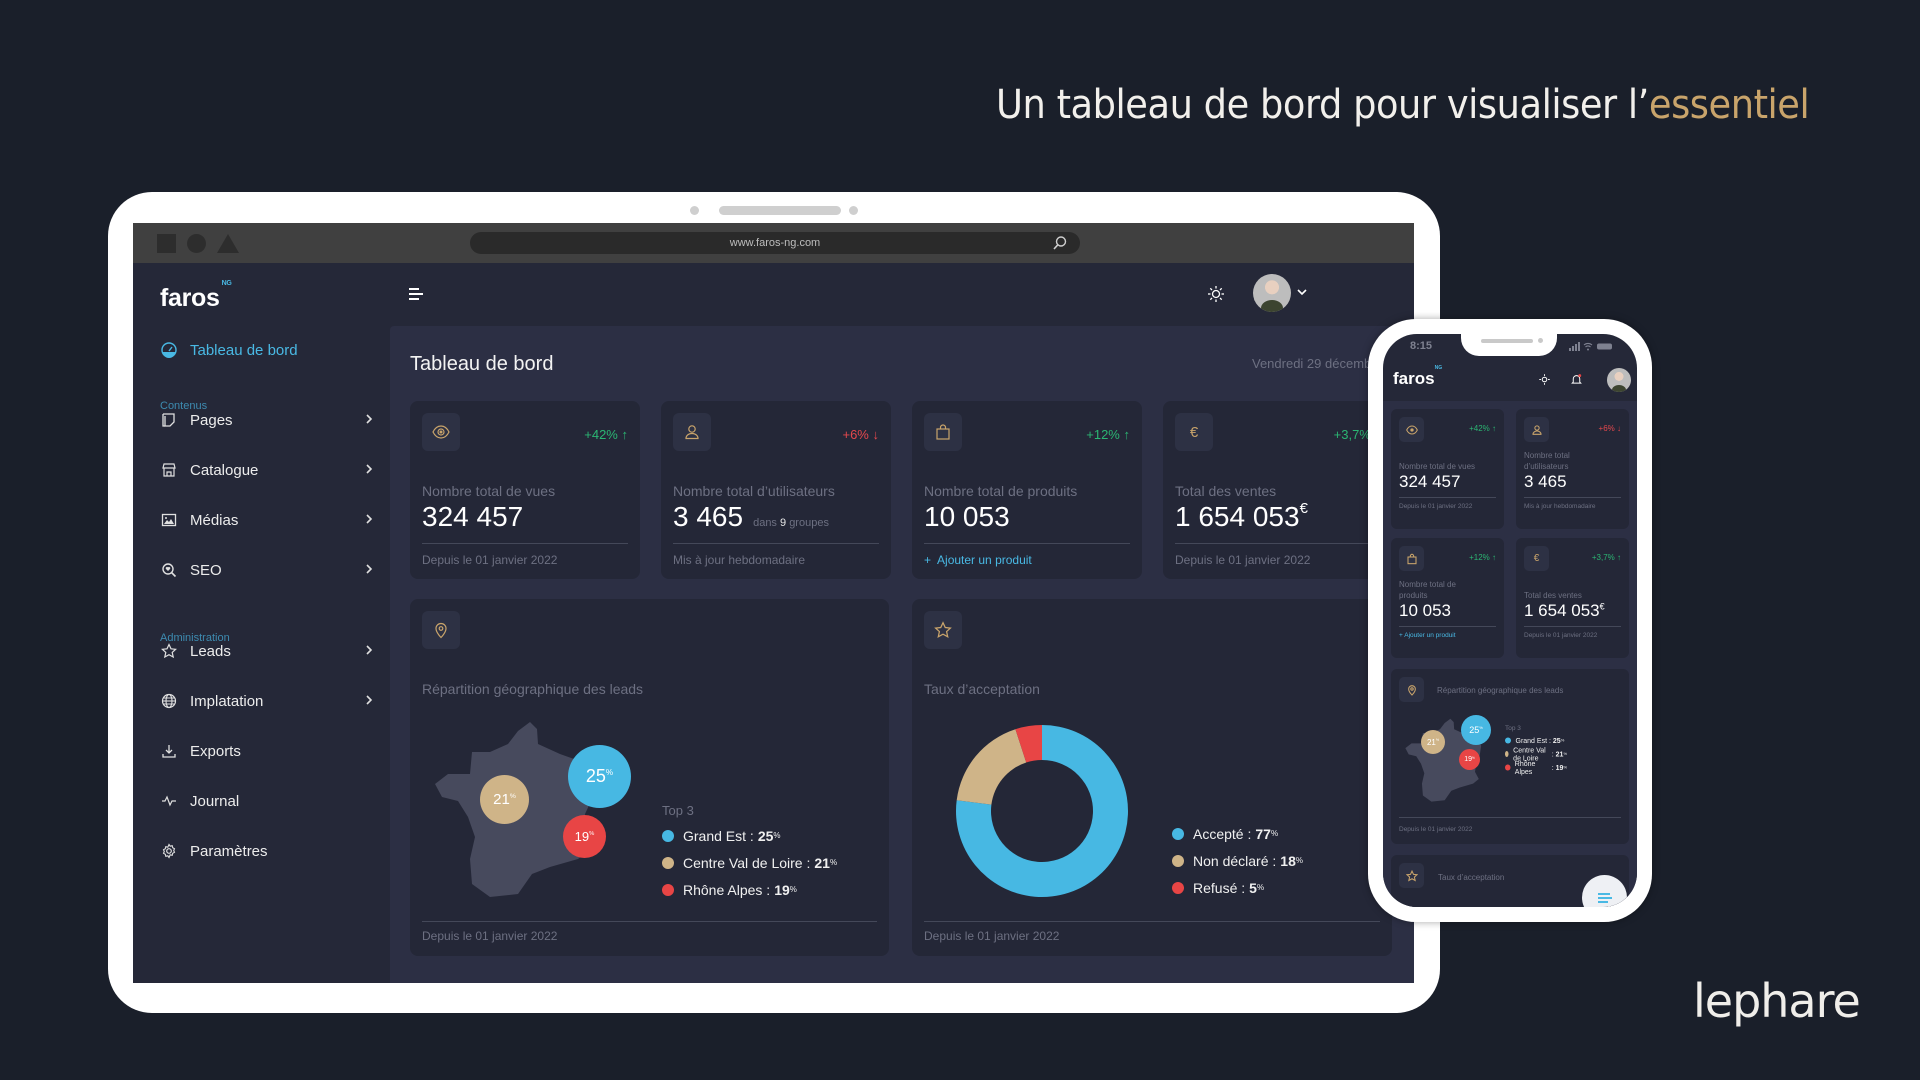 This screenshot has width=1920, height=1080. I want to click on bubble-centre-val-de-loire: 21%, so click(1433, 742).